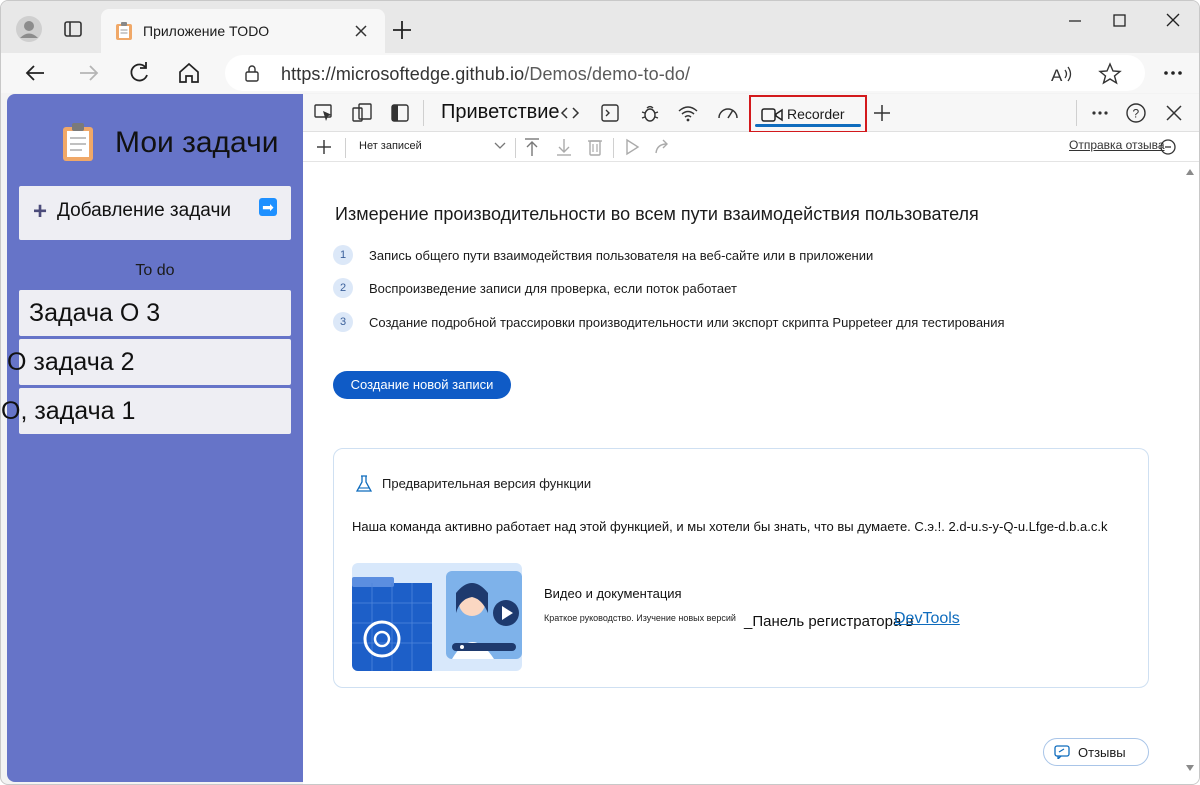 This screenshot has width=1200, height=785. What do you see at coordinates (595, 147) in the screenshot?
I see `delete-icon` at bounding box center [595, 147].